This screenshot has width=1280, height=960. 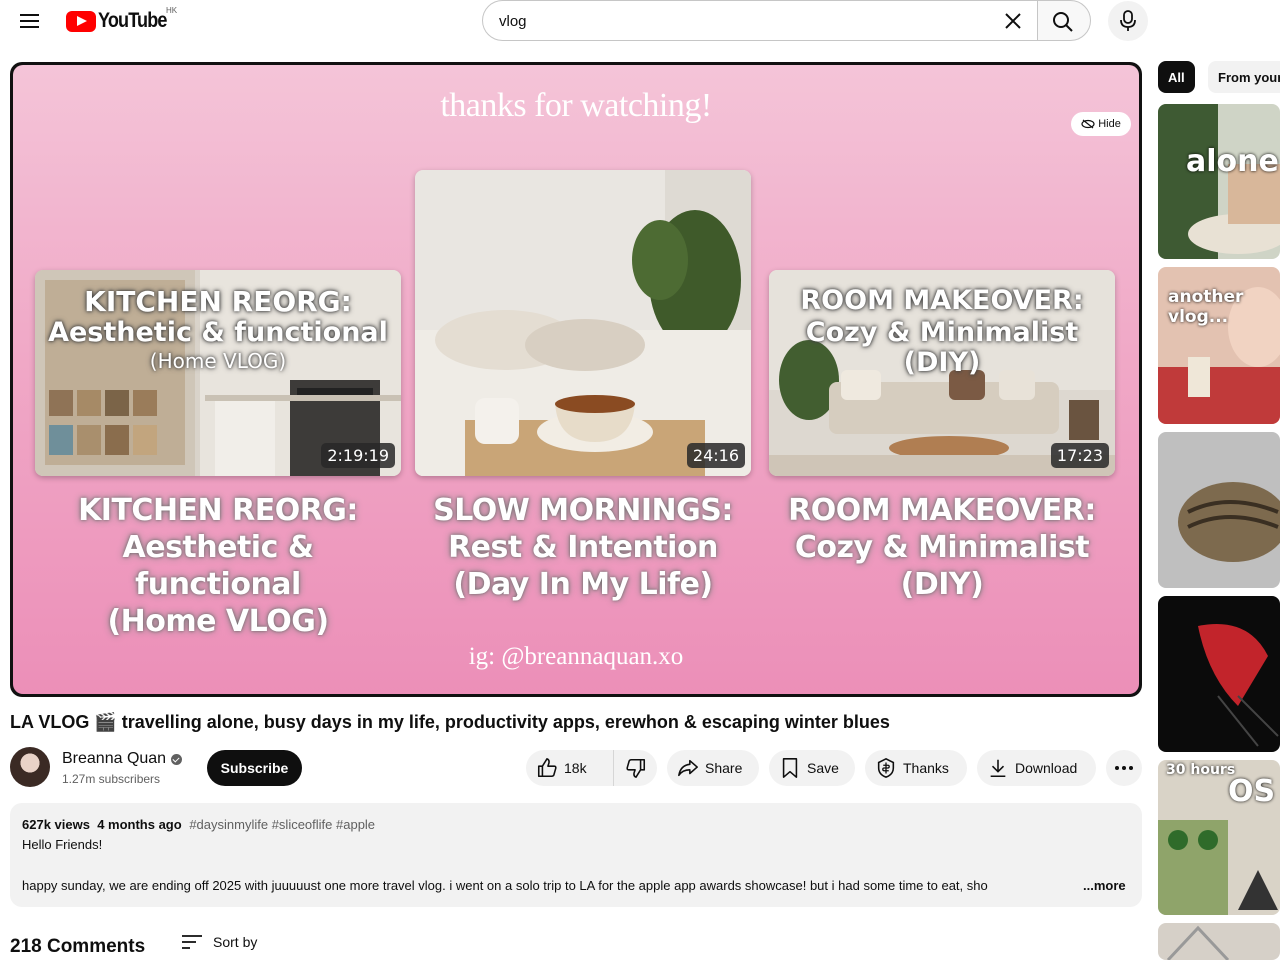 I want to click on end-screen-footer: ig: @breannaquan.xo, so click(x=576, y=656).